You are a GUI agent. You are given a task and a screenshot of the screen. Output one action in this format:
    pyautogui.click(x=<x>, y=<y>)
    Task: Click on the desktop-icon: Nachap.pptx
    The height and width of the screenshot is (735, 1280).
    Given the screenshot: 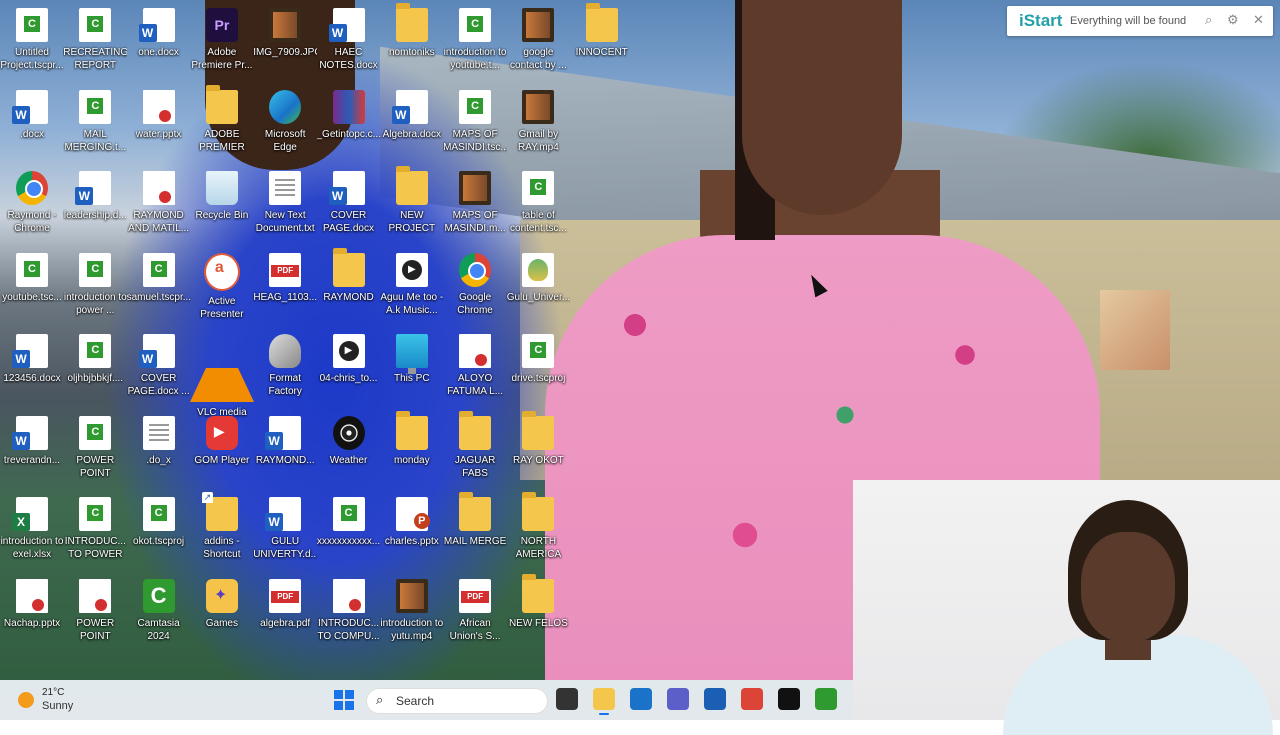 What is the action you would take?
    pyautogui.click(x=32, y=613)
    